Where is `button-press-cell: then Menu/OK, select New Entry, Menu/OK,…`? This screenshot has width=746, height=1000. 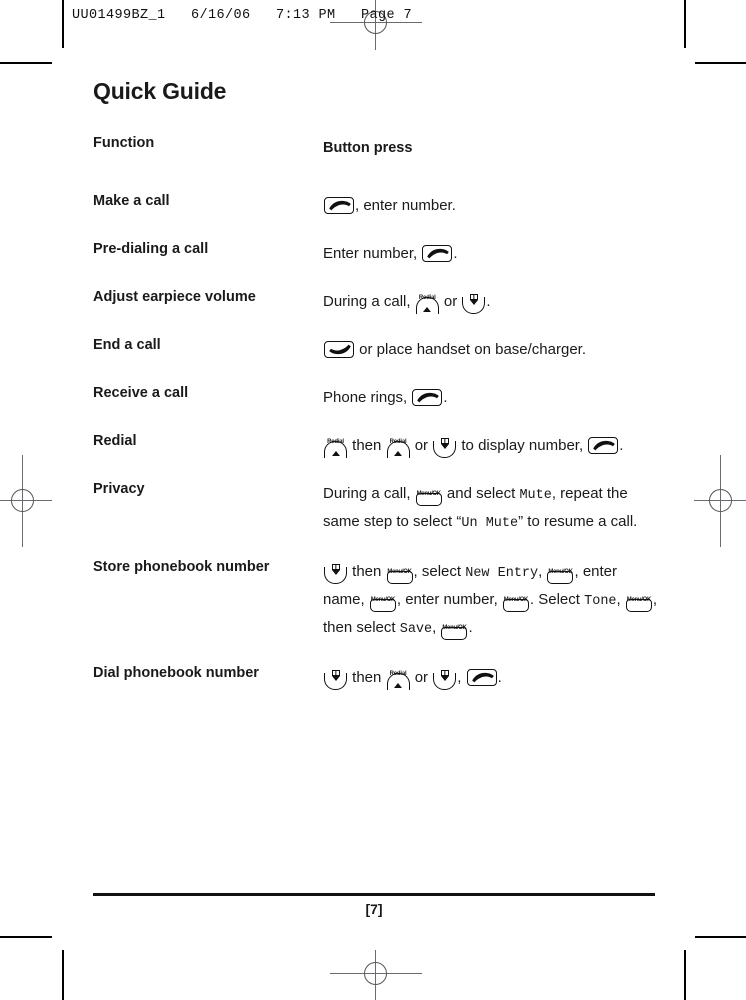
button-press-cell: then Menu/OK, select New Entry, Menu/OK,… is located at coordinates (491, 612).